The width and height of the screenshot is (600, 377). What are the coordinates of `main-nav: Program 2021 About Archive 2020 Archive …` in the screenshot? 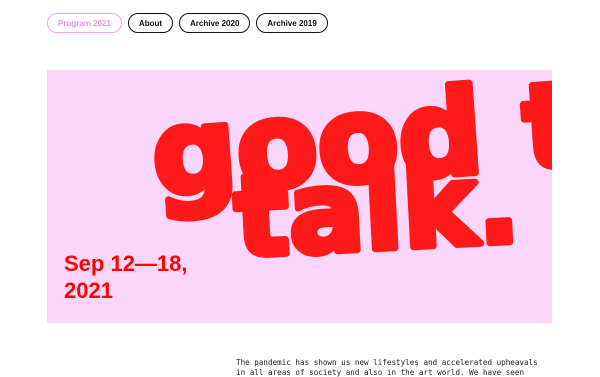 It's located at (187, 23).